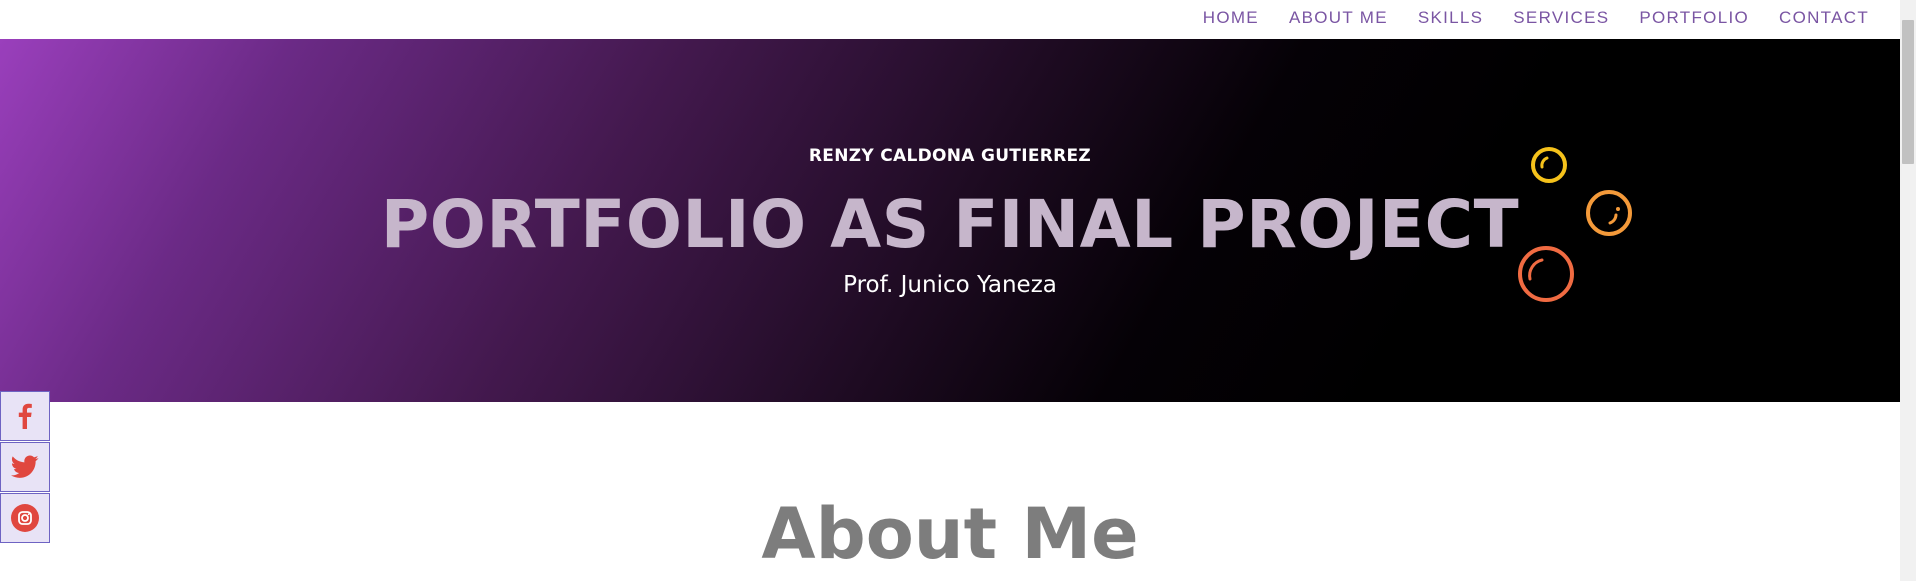 The height and width of the screenshot is (581, 1916). Describe the element at coordinates (1609, 213) in the screenshot. I see `bubble-medium-icon` at that location.